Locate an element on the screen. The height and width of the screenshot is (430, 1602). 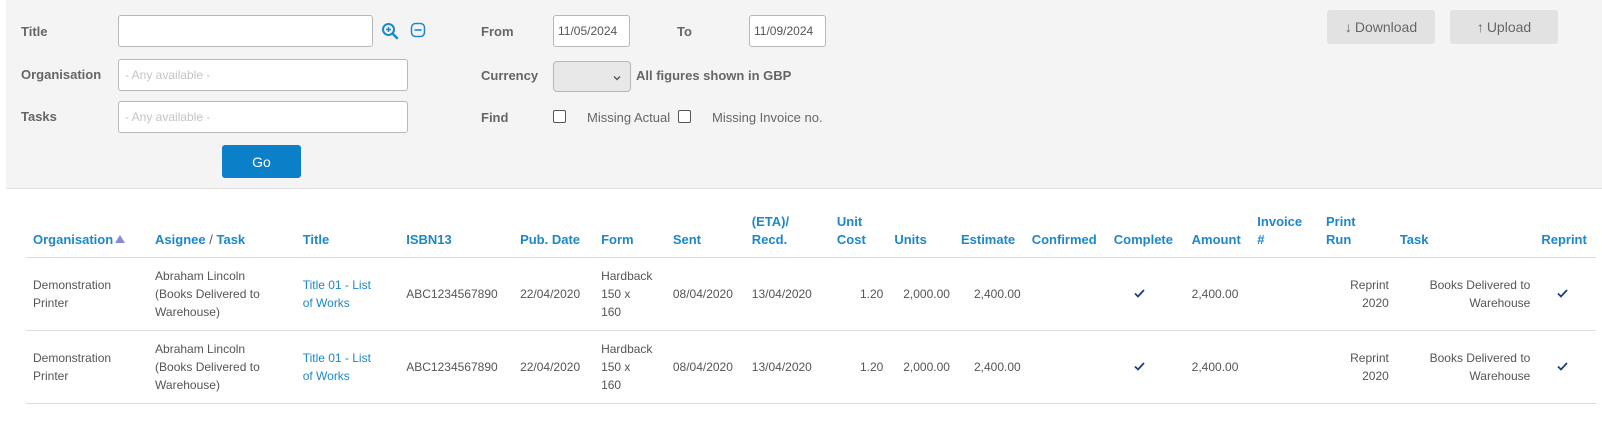
col-title: Title is located at coordinates (347, 235).